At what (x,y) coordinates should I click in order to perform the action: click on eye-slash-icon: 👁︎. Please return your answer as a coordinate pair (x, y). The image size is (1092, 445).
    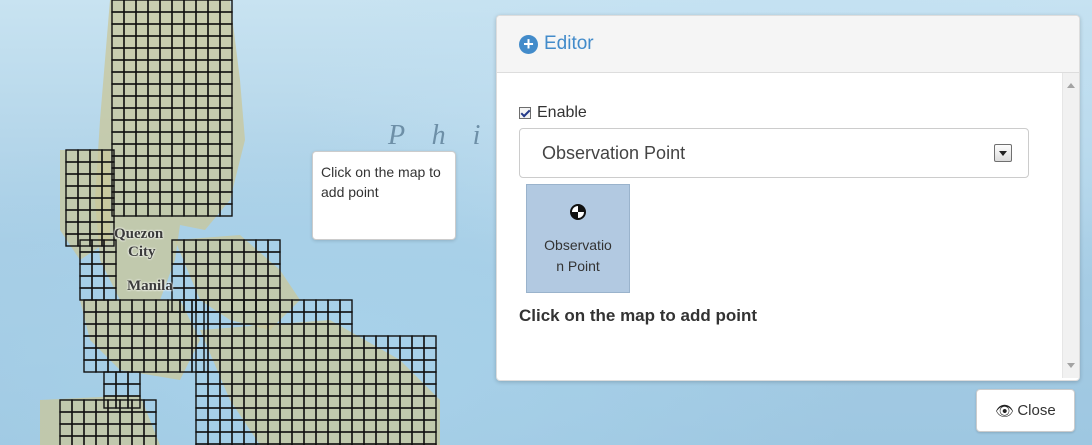
    Looking at the image, I should click on (1005, 411).